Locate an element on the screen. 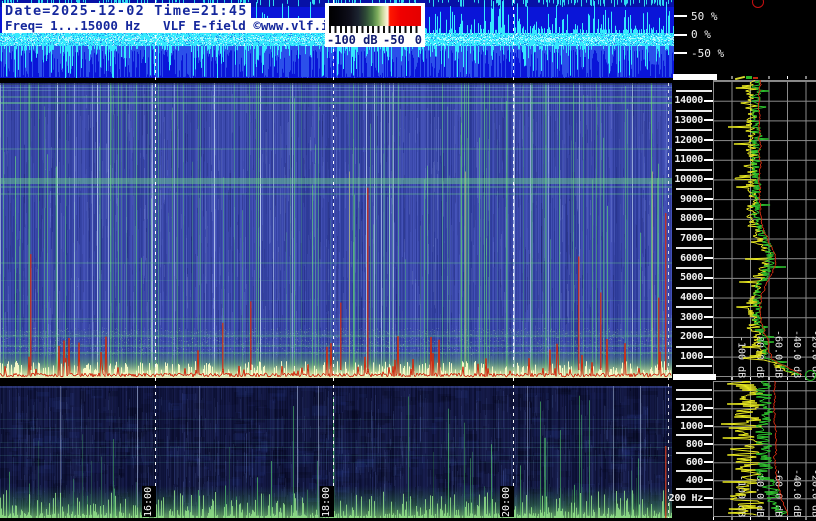  spectrum-trace-lower is located at coordinates (764, 448).